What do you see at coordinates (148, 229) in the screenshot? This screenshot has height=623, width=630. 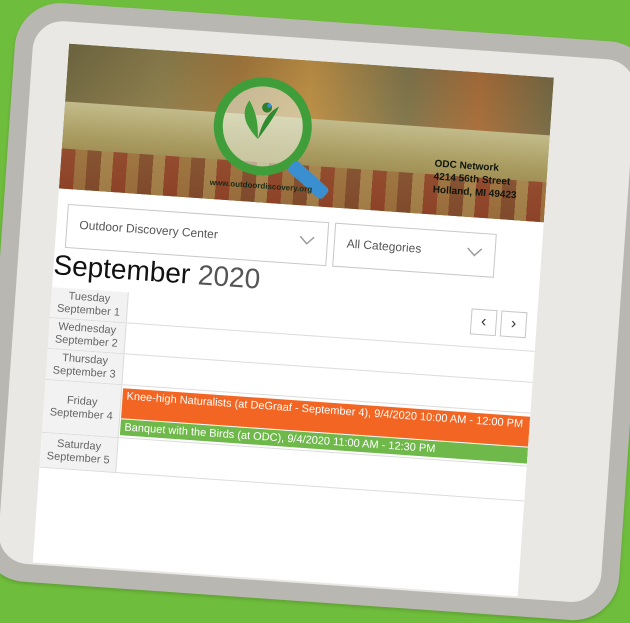 I see `location-select-value: Outdoor Discovery Center` at bounding box center [148, 229].